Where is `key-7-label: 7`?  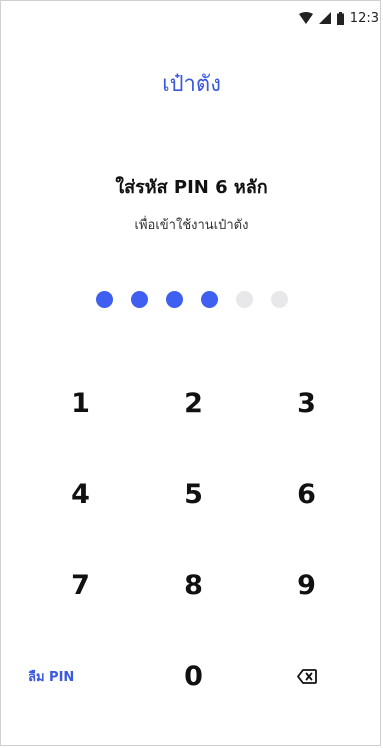 key-7-label: 7 is located at coordinates (80, 585).